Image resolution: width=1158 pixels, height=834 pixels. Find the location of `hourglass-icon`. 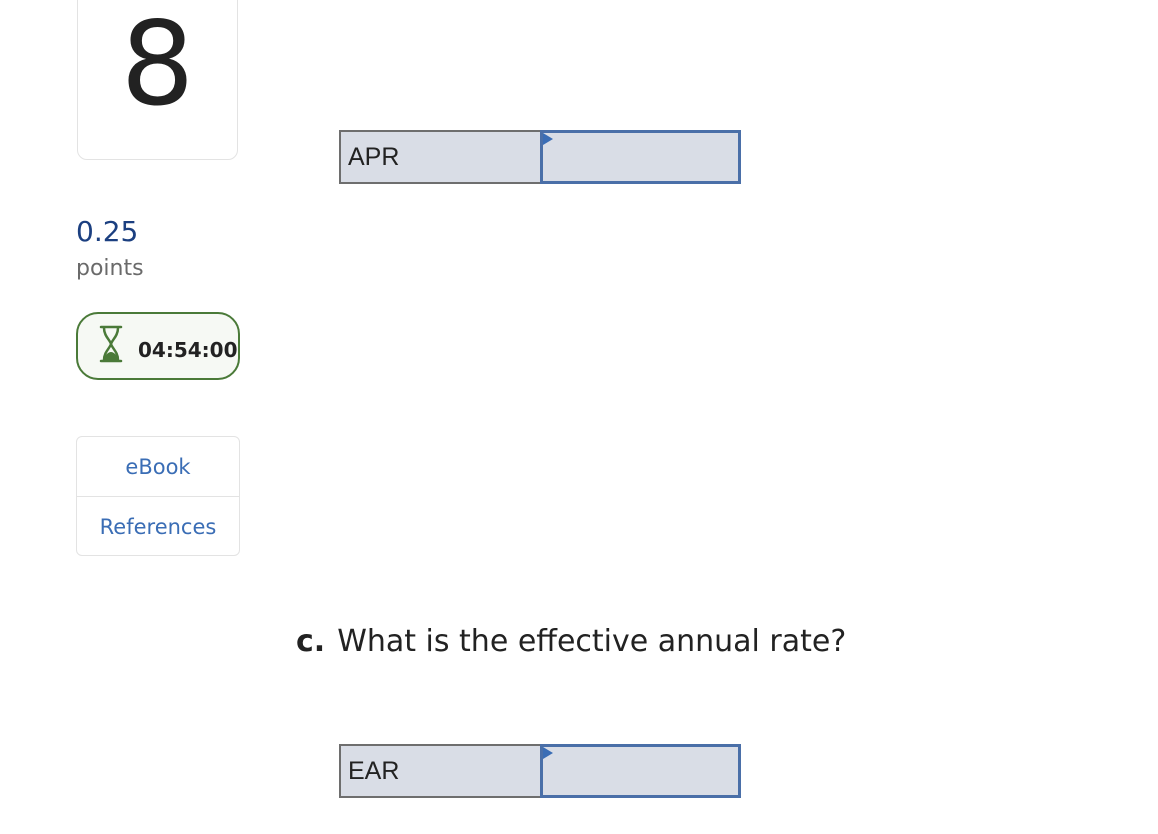

hourglass-icon is located at coordinates (111, 344).